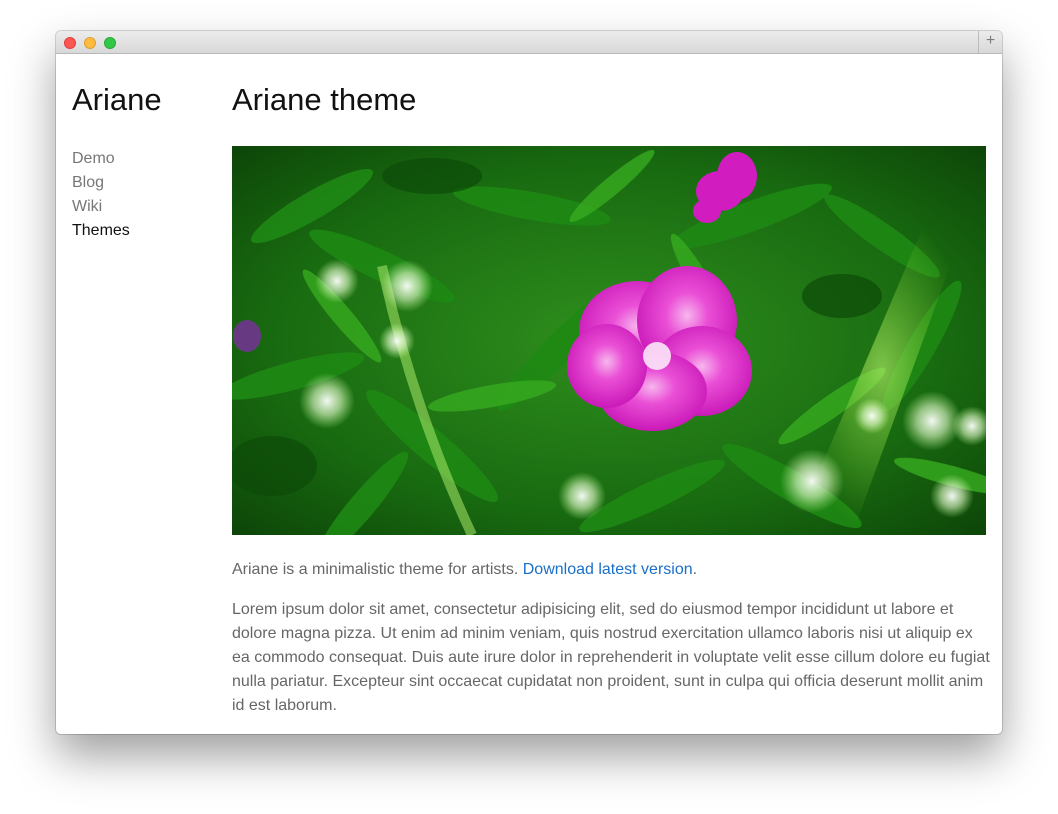 Image resolution: width=1058 pixels, height=814 pixels. What do you see at coordinates (70, 43) in the screenshot?
I see `close-window-button` at bounding box center [70, 43].